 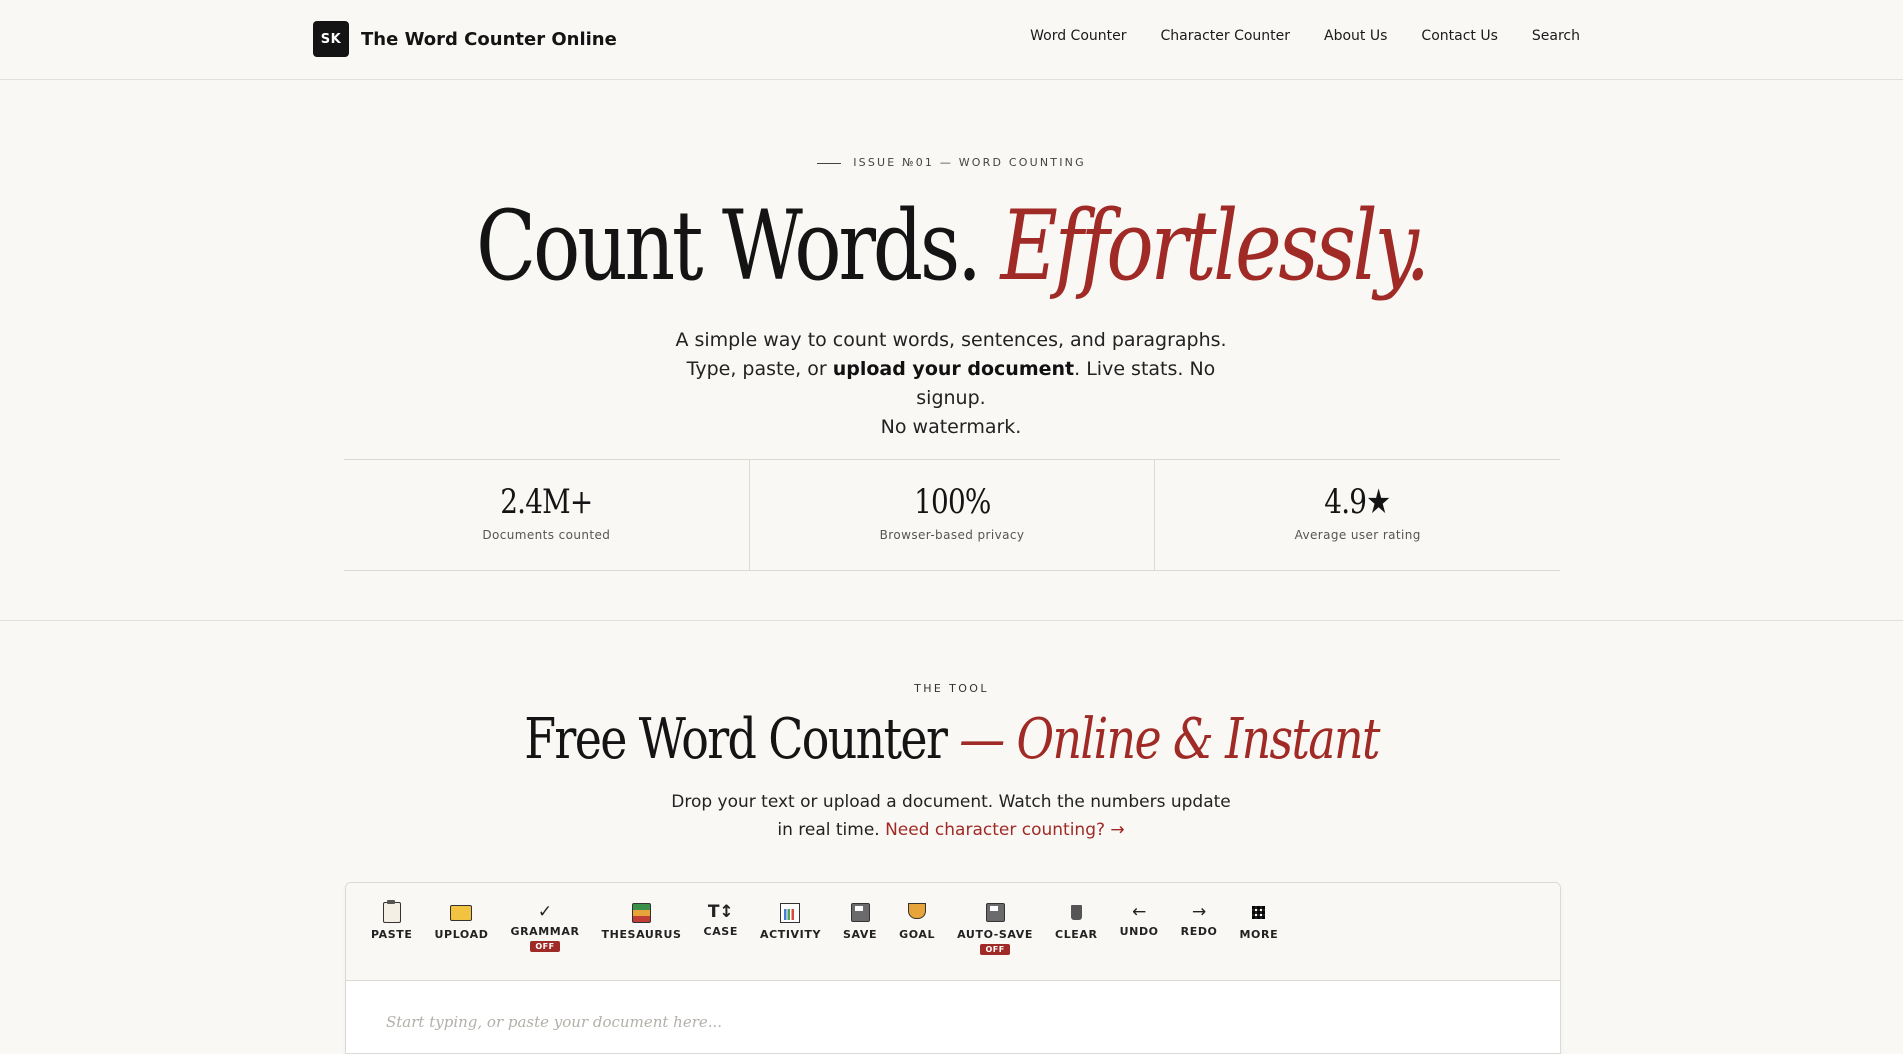 I want to click on save-button: SAVE, so click(x=860, y=912).